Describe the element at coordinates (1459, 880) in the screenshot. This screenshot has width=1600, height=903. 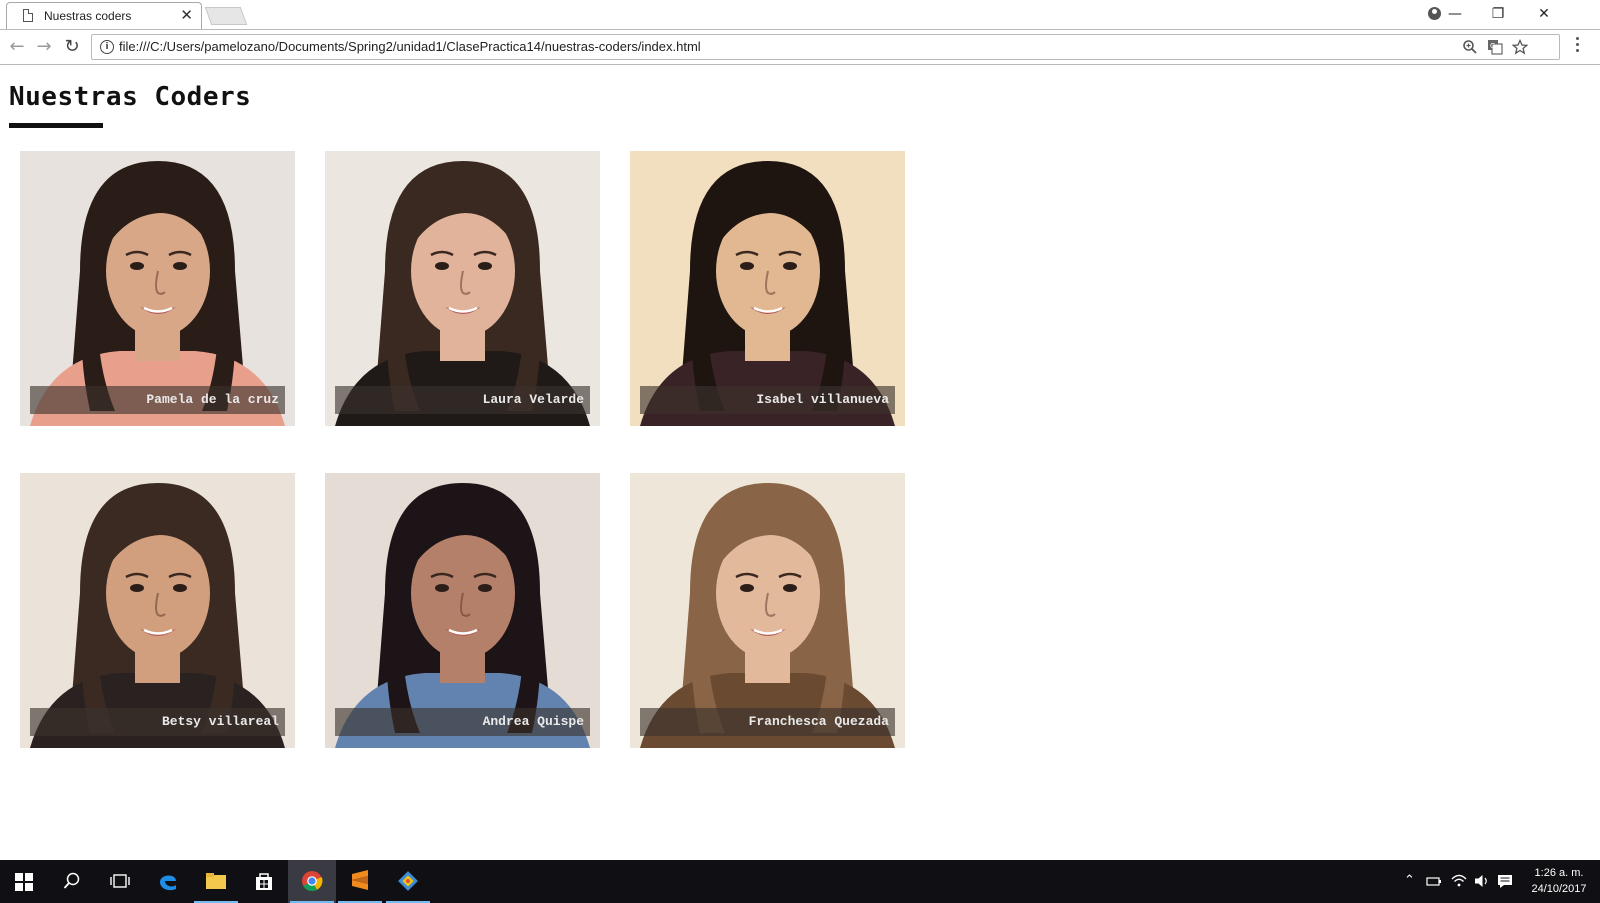
I see `wifi-icon` at that location.